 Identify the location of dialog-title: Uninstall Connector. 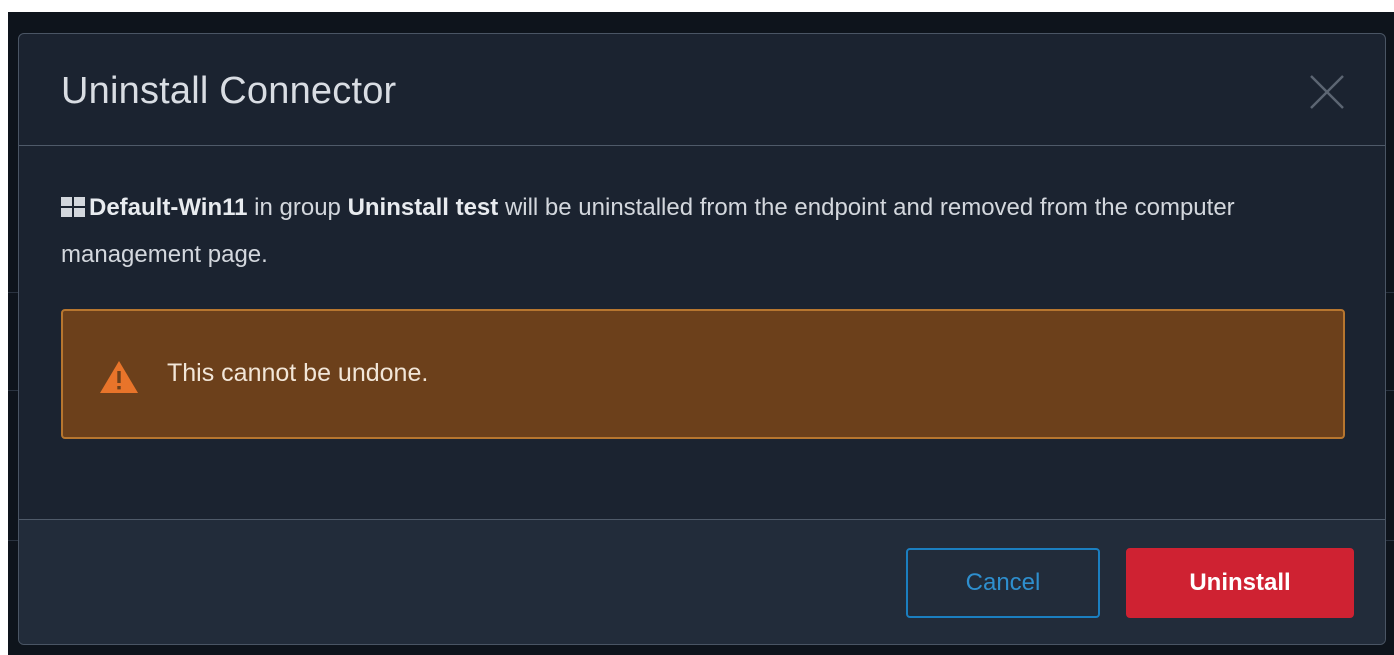
(229, 91).